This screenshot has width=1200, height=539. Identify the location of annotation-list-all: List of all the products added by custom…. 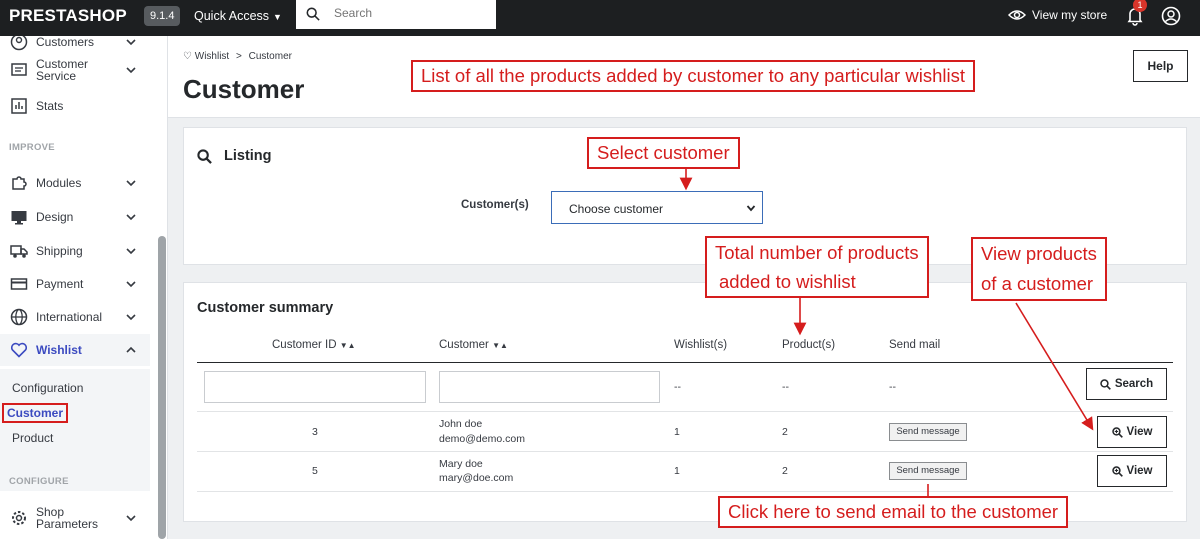
(693, 76).